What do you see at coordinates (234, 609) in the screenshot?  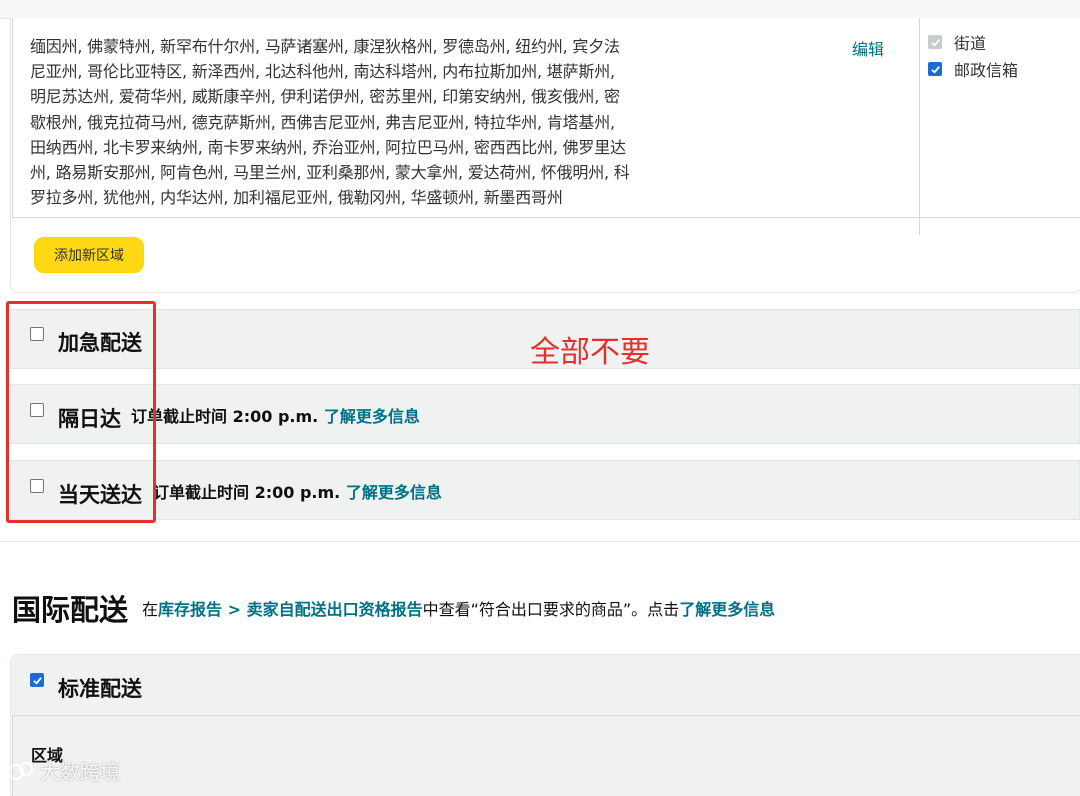 I see `breadcrumb-arrow: >` at bounding box center [234, 609].